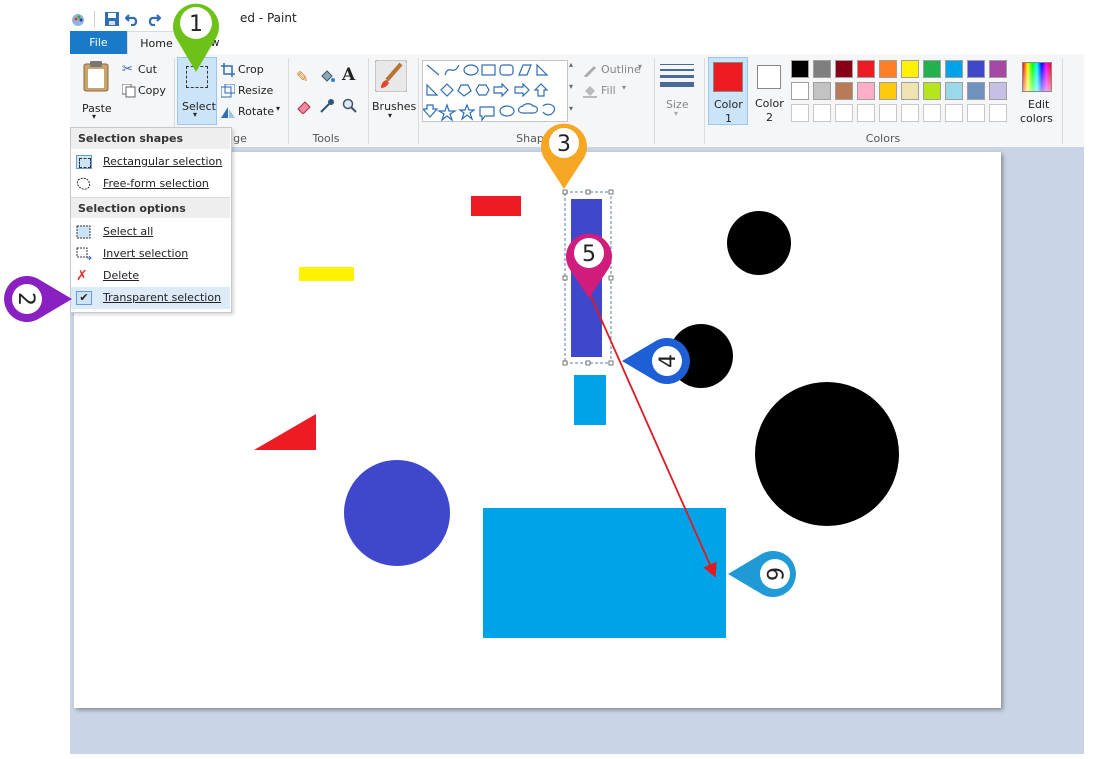 This screenshot has height=759, width=1113. What do you see at coordinates (827, 454) in the screenshot?
I see `black-circle-large` at bounding box center [827, 454].